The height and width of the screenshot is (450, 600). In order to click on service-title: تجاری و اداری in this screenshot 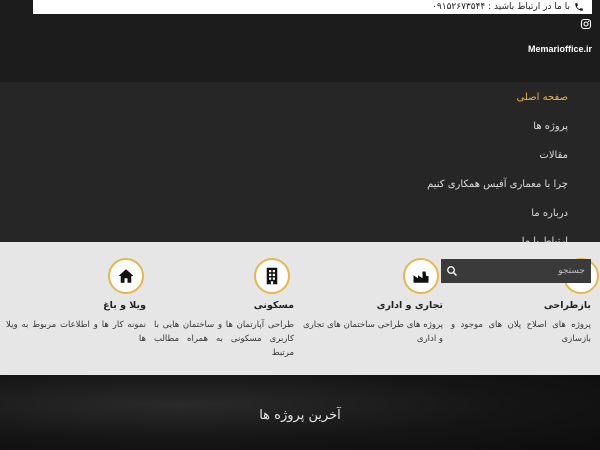, I will do `click(409, 305)`.